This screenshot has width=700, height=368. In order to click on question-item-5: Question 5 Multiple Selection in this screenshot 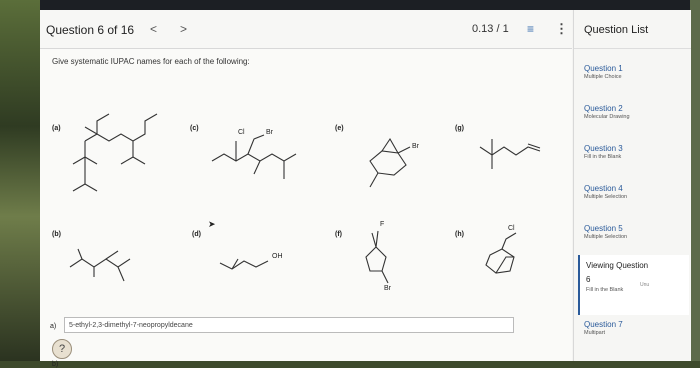, I will do `click(605, 232)`.